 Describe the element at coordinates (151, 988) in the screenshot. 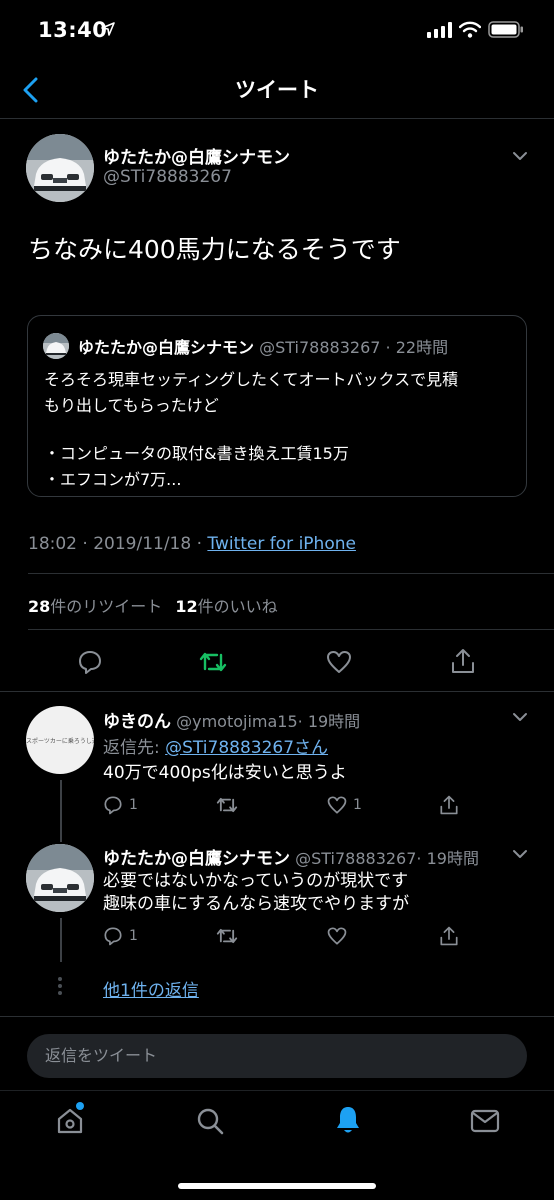

I see `more-replies-link: 他1件の返信` at that location.